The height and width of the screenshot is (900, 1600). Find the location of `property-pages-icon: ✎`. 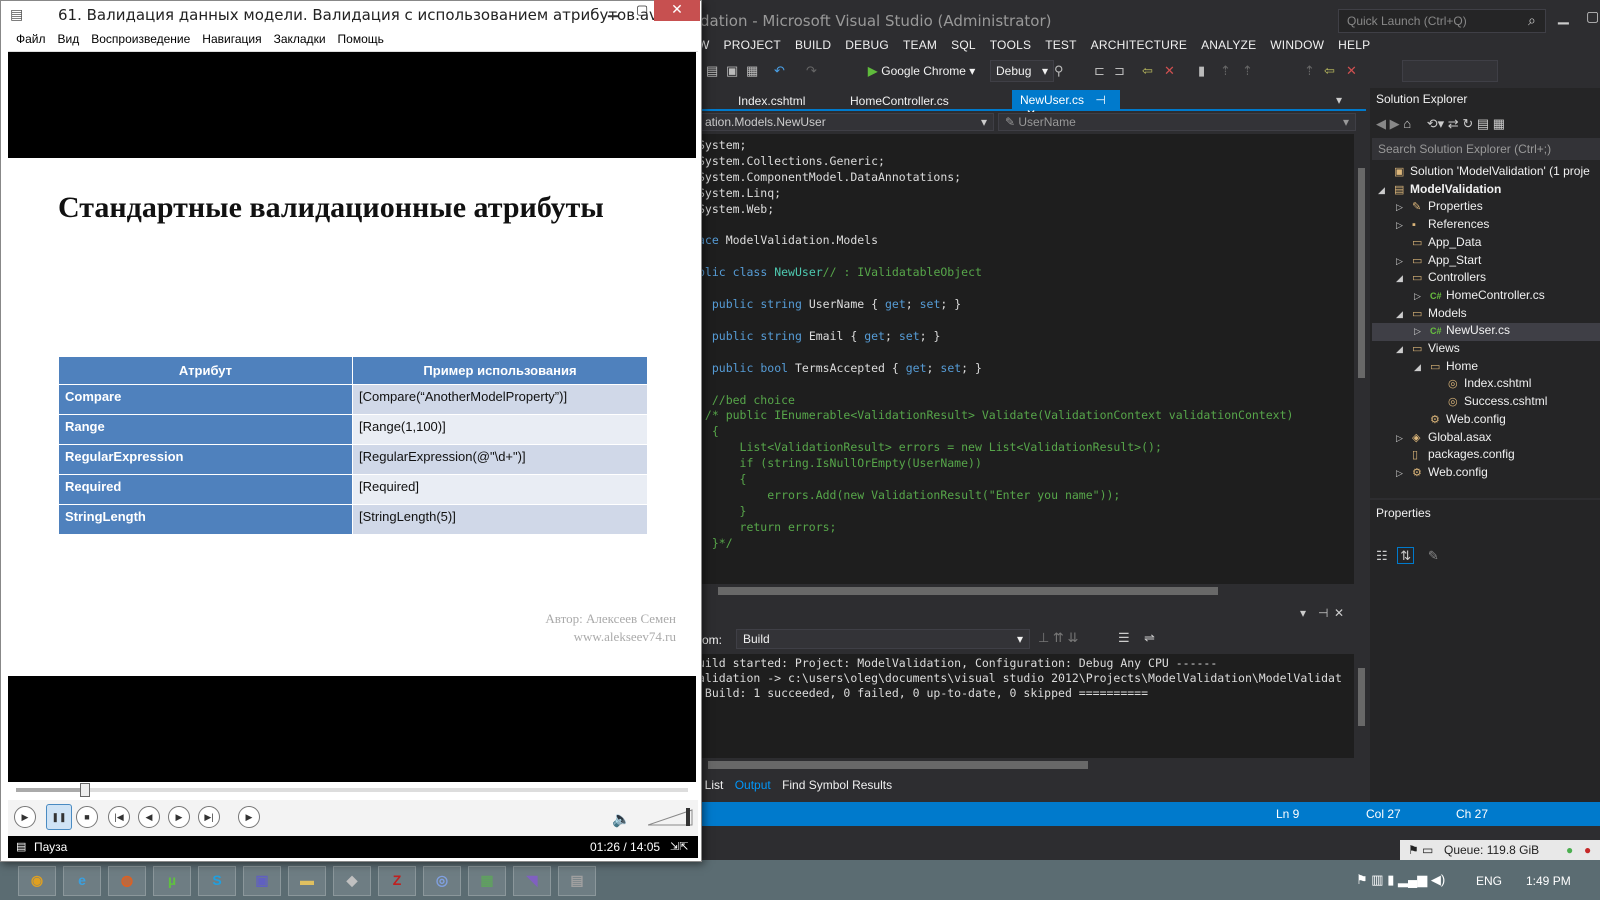

property-pages-icon: ✎ is located at coordinates (1433, 555).